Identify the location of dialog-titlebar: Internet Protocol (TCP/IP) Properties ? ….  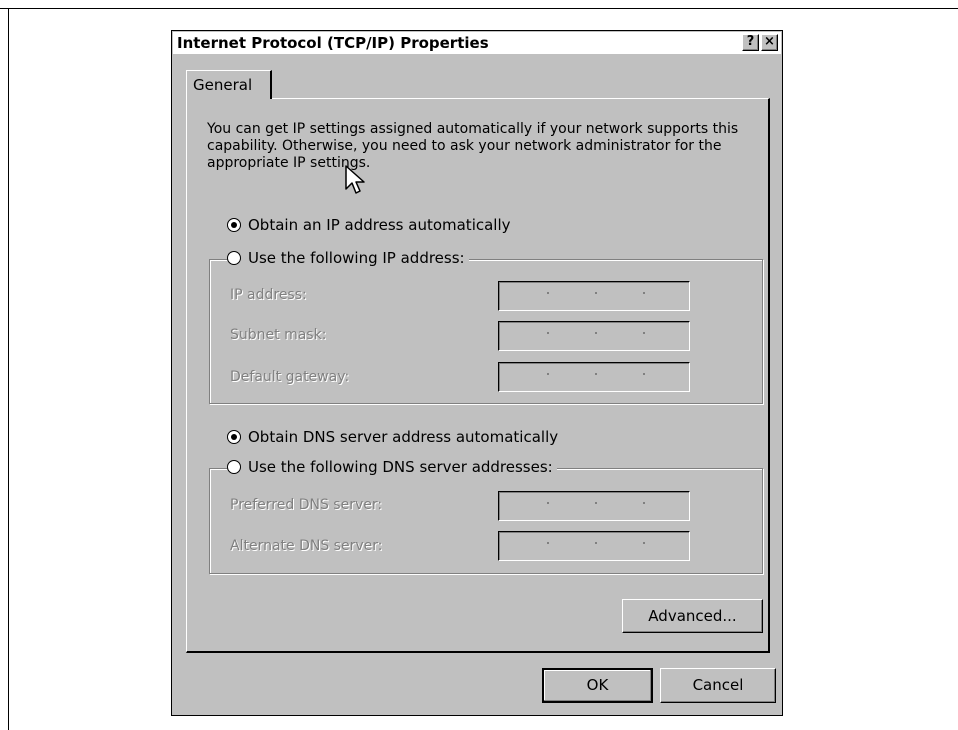
(477, 43).